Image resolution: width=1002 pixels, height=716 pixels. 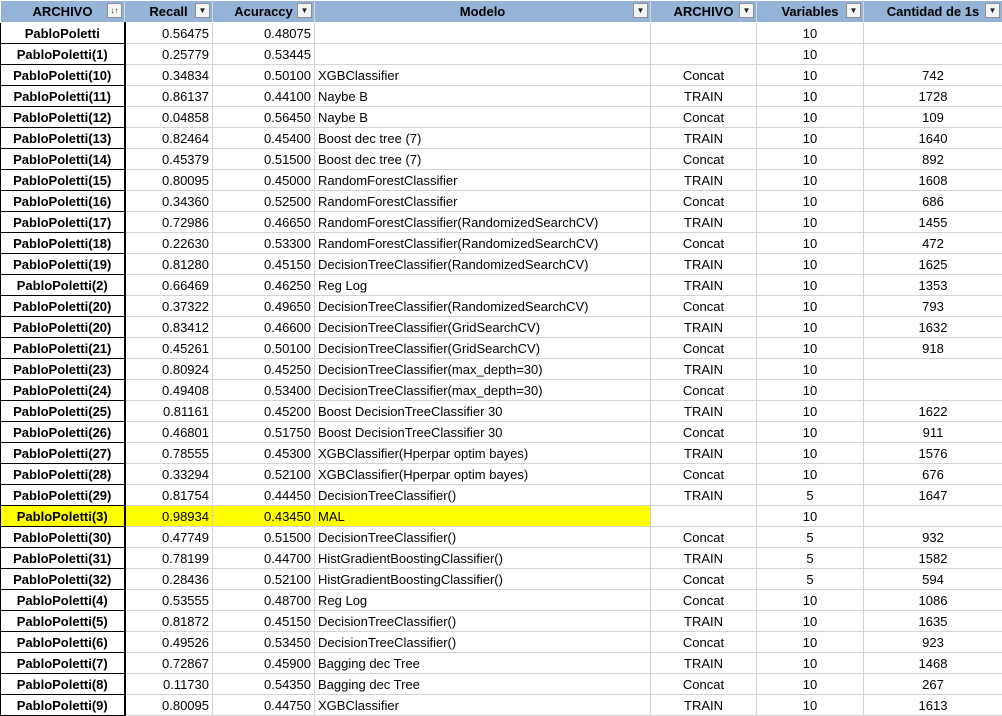 What do you see at coordinates (264, 33) in the screenshot?
I see `cell-accuracy: 0.48075` at bounding box center [264, 33].